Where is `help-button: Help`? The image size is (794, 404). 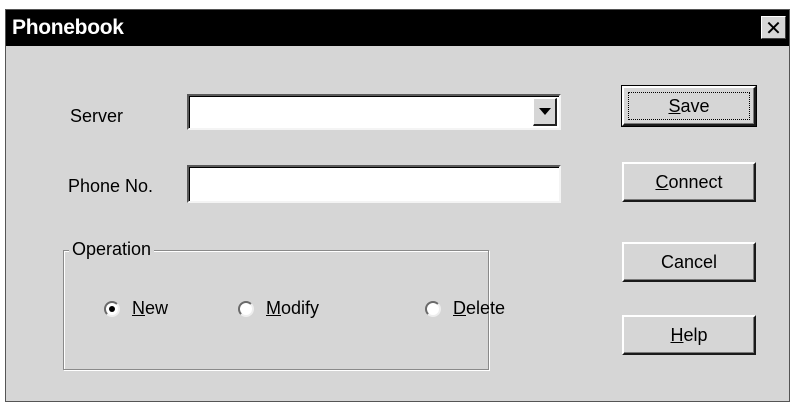
help-button: Help is located at coordinates (689, 335).